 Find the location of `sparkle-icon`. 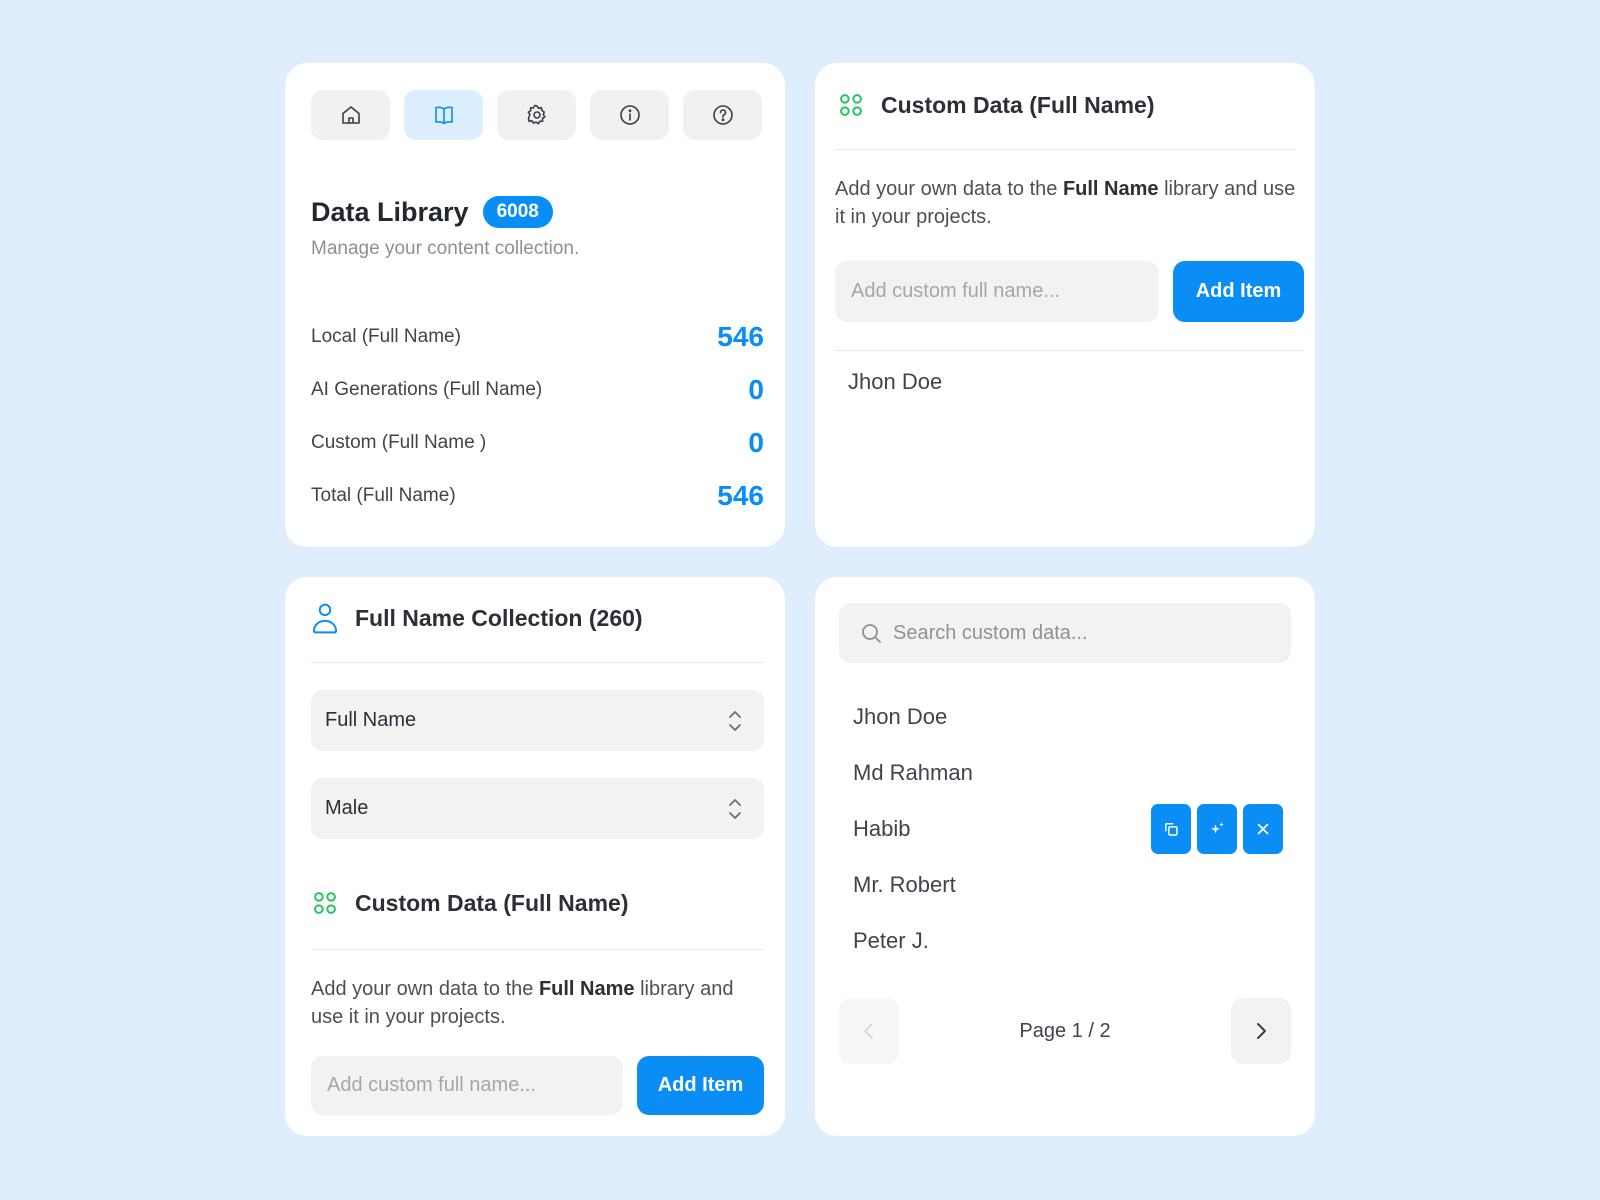

sparkle-icon is located at coordinates (1217, 828).